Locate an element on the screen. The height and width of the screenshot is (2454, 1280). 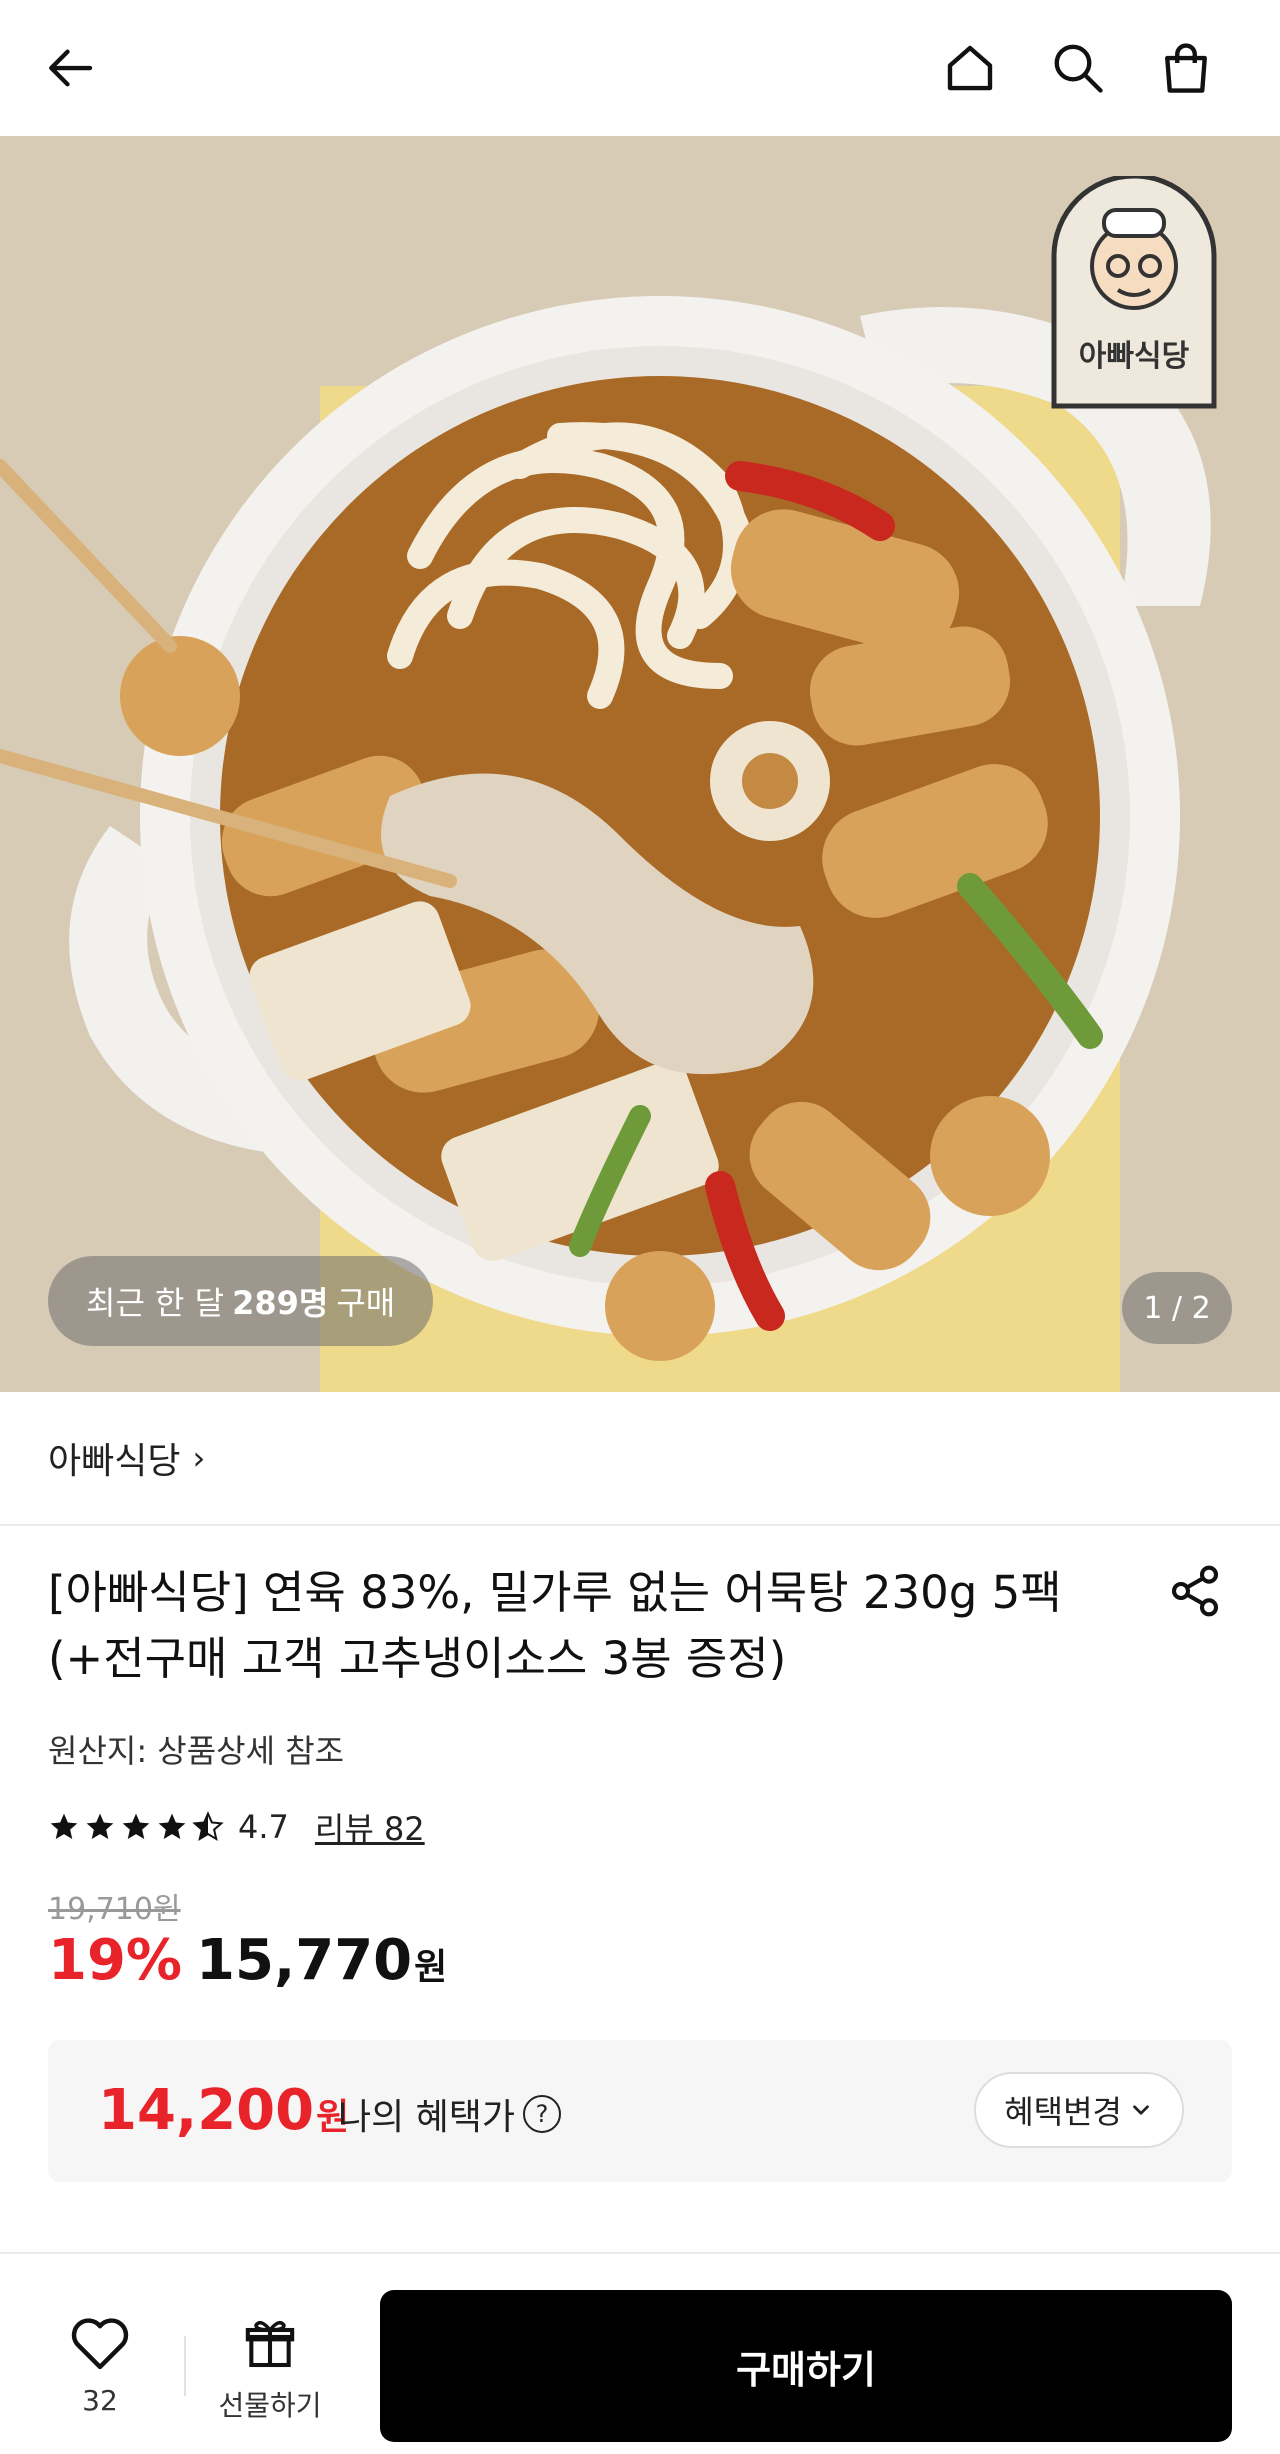
shopping-bag-icon is located at coordinates (1186, 68).